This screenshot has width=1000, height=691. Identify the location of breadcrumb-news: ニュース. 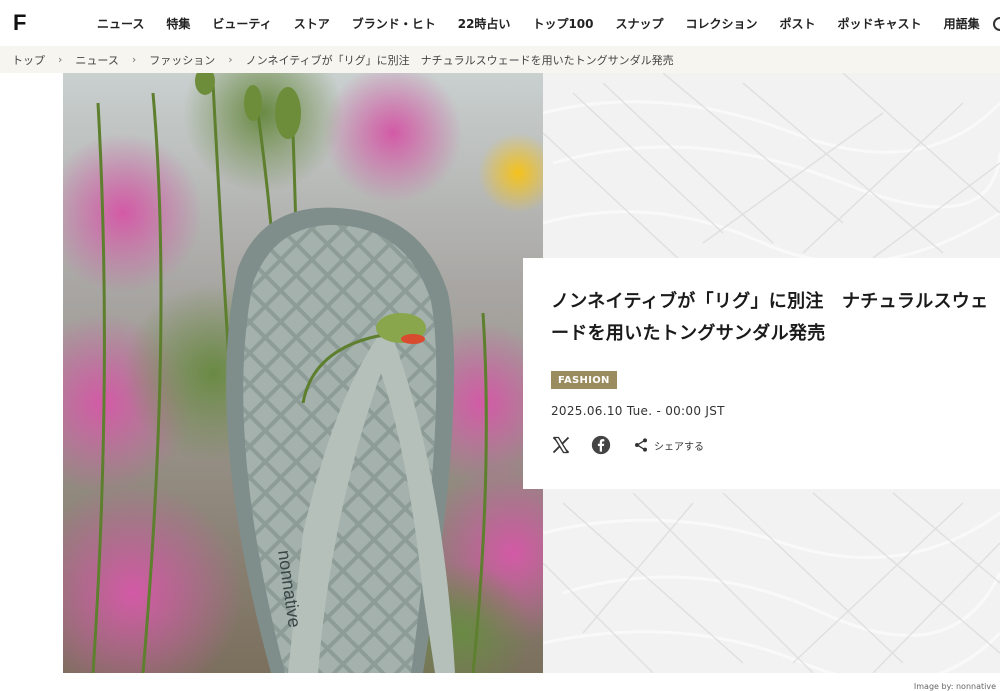
(96, 60).